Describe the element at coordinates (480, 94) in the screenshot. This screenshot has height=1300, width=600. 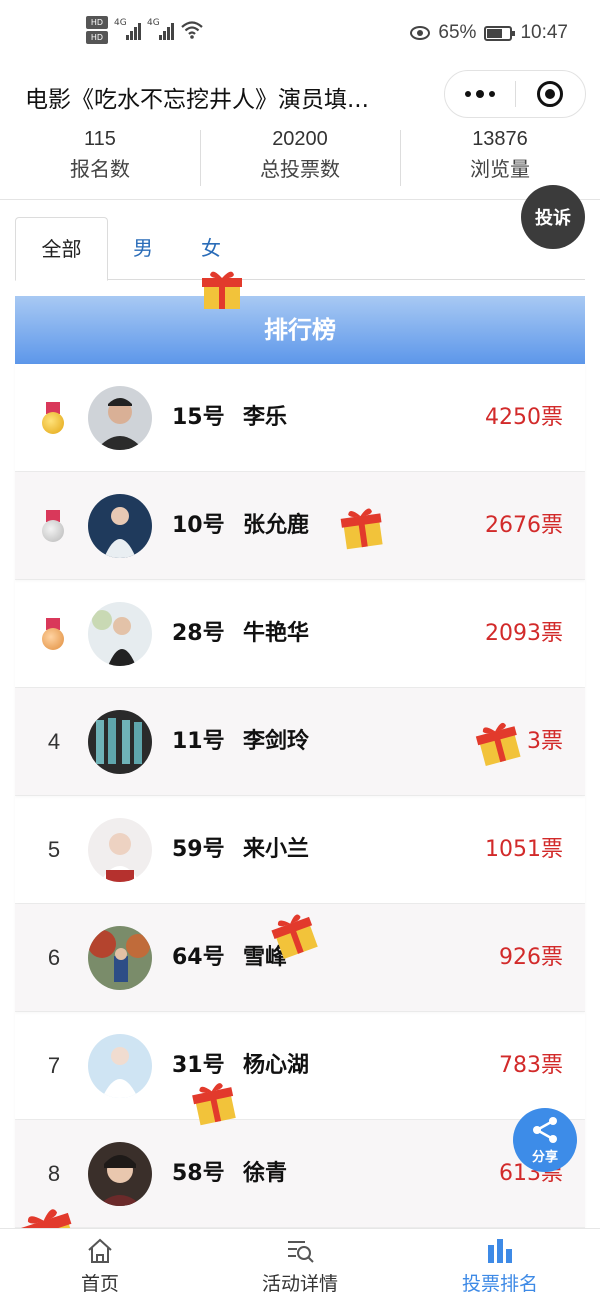
I see `more-icon` at that location.